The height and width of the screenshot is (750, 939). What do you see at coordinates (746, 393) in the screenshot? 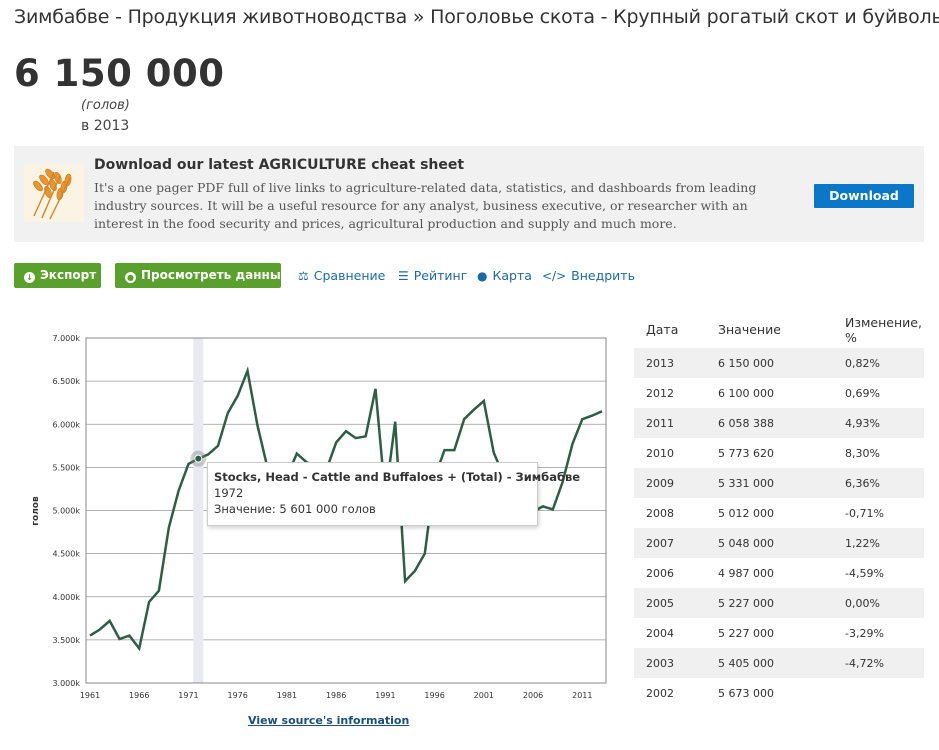
I see `row-value: 6 100 000` at bounding box center [746, 393].